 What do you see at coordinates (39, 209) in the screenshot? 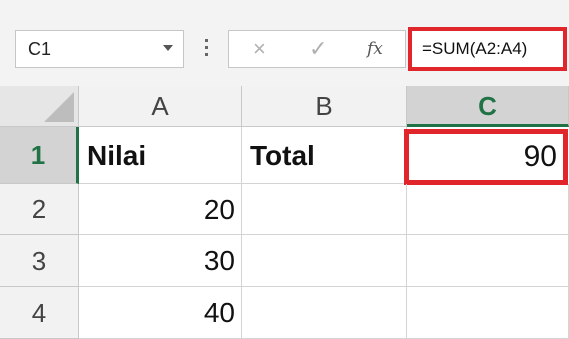
I see `row-header-2: 2` at bounding box center [39, 209].